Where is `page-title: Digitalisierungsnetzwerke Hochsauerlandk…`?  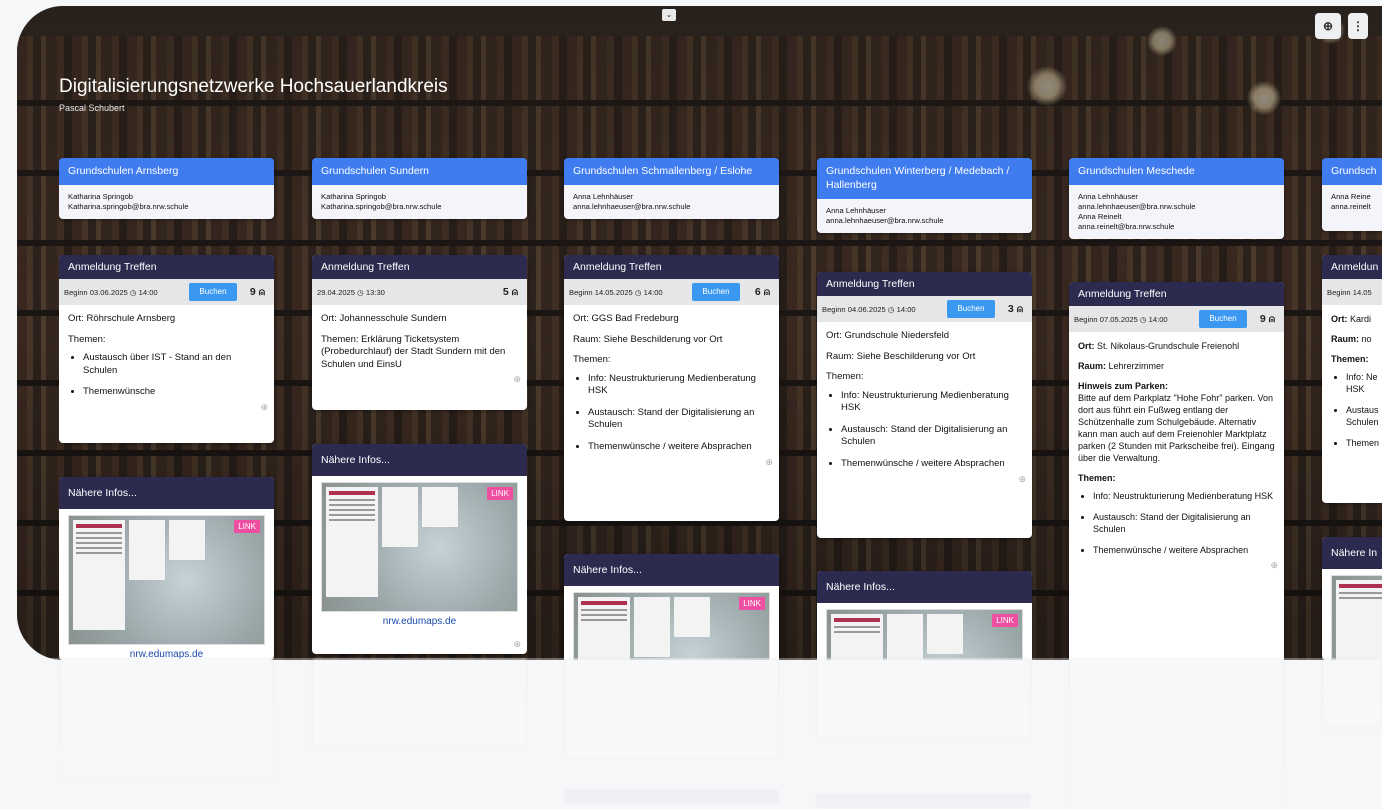 page-title: Digitalisierungsnetzwerke Hochsauerlandk… is located at coordinates (253, 86).